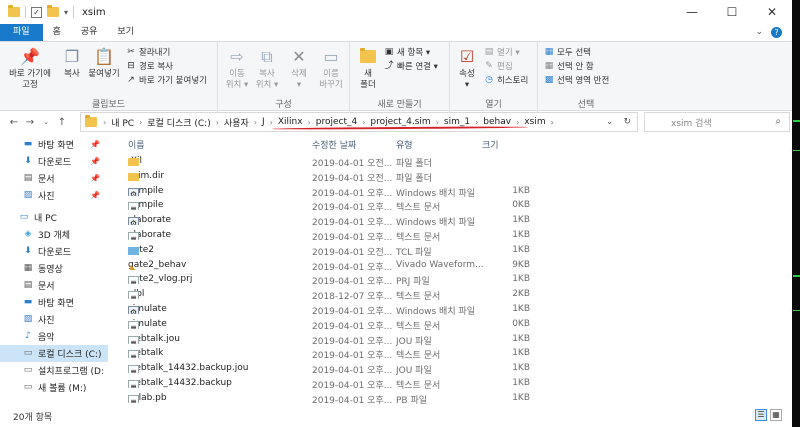 This screenshot has height=427, width=800. I want to click on nav-item: ▭ 새 볼륨 (M:), so click(54, 387).